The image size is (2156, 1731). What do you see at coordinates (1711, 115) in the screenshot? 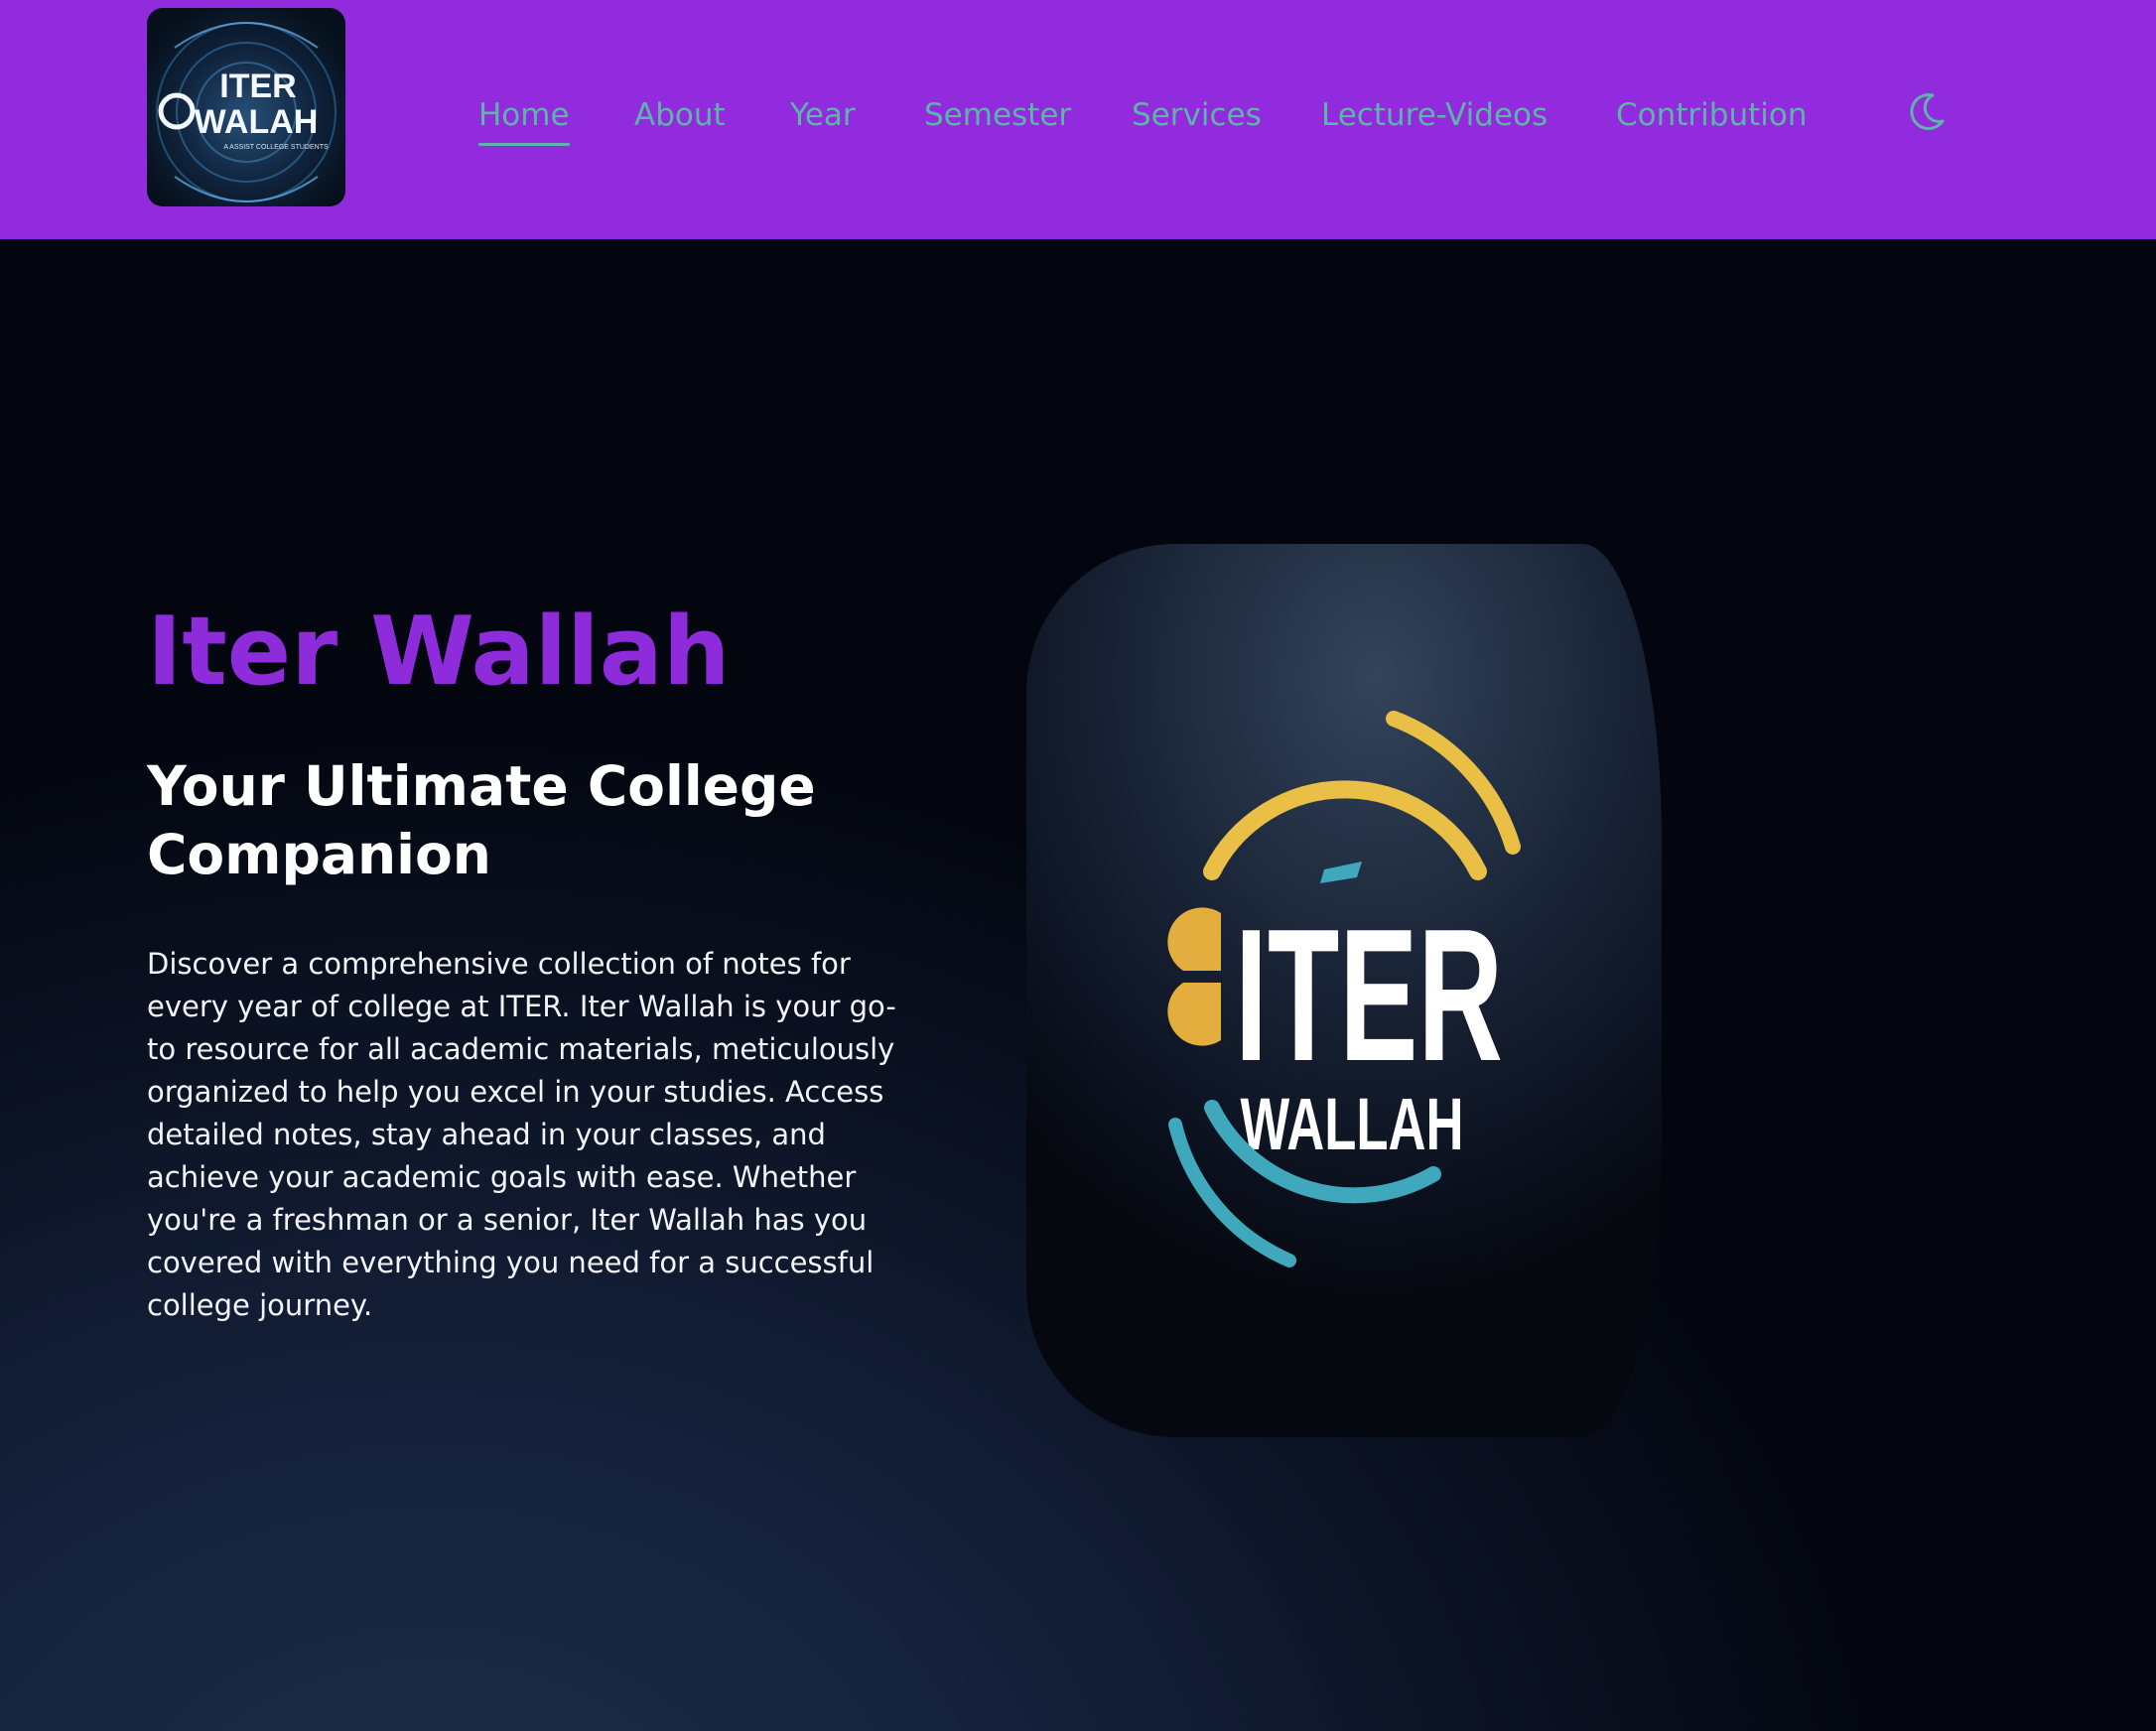
I see `nav-contribution: Contribution` at bounding box center [1711, 115].